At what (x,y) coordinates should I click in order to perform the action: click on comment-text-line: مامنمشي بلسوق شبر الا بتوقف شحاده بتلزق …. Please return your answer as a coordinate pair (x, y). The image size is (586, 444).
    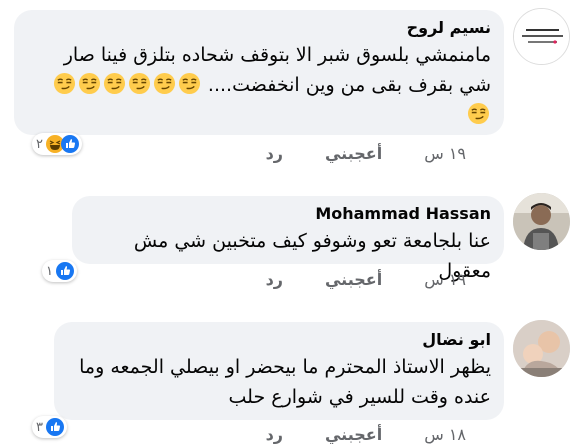
    Looking at the image, I should click on (277, 55).